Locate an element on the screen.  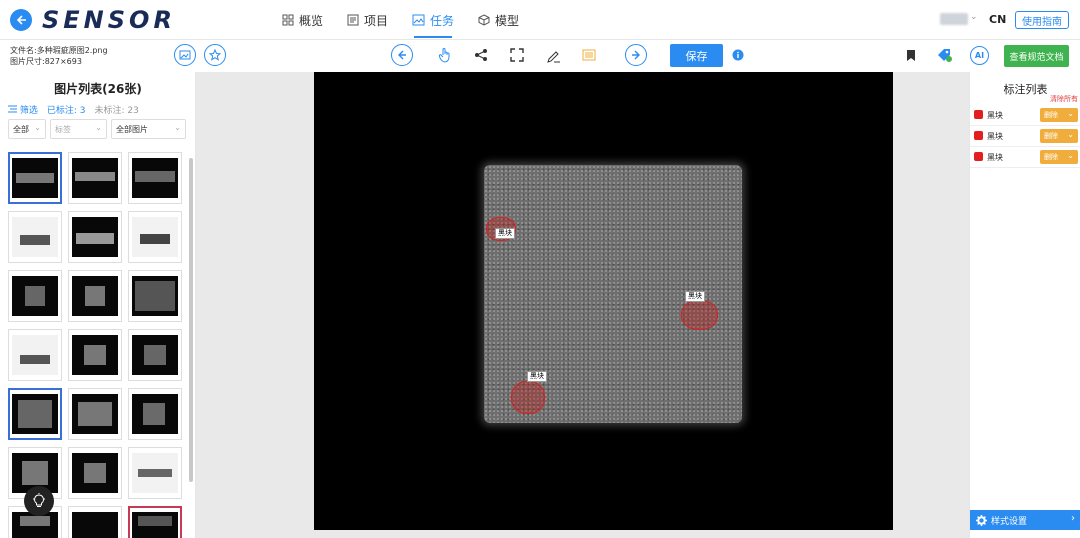
nav-project: 项目 is located at coordinates (367, 20).